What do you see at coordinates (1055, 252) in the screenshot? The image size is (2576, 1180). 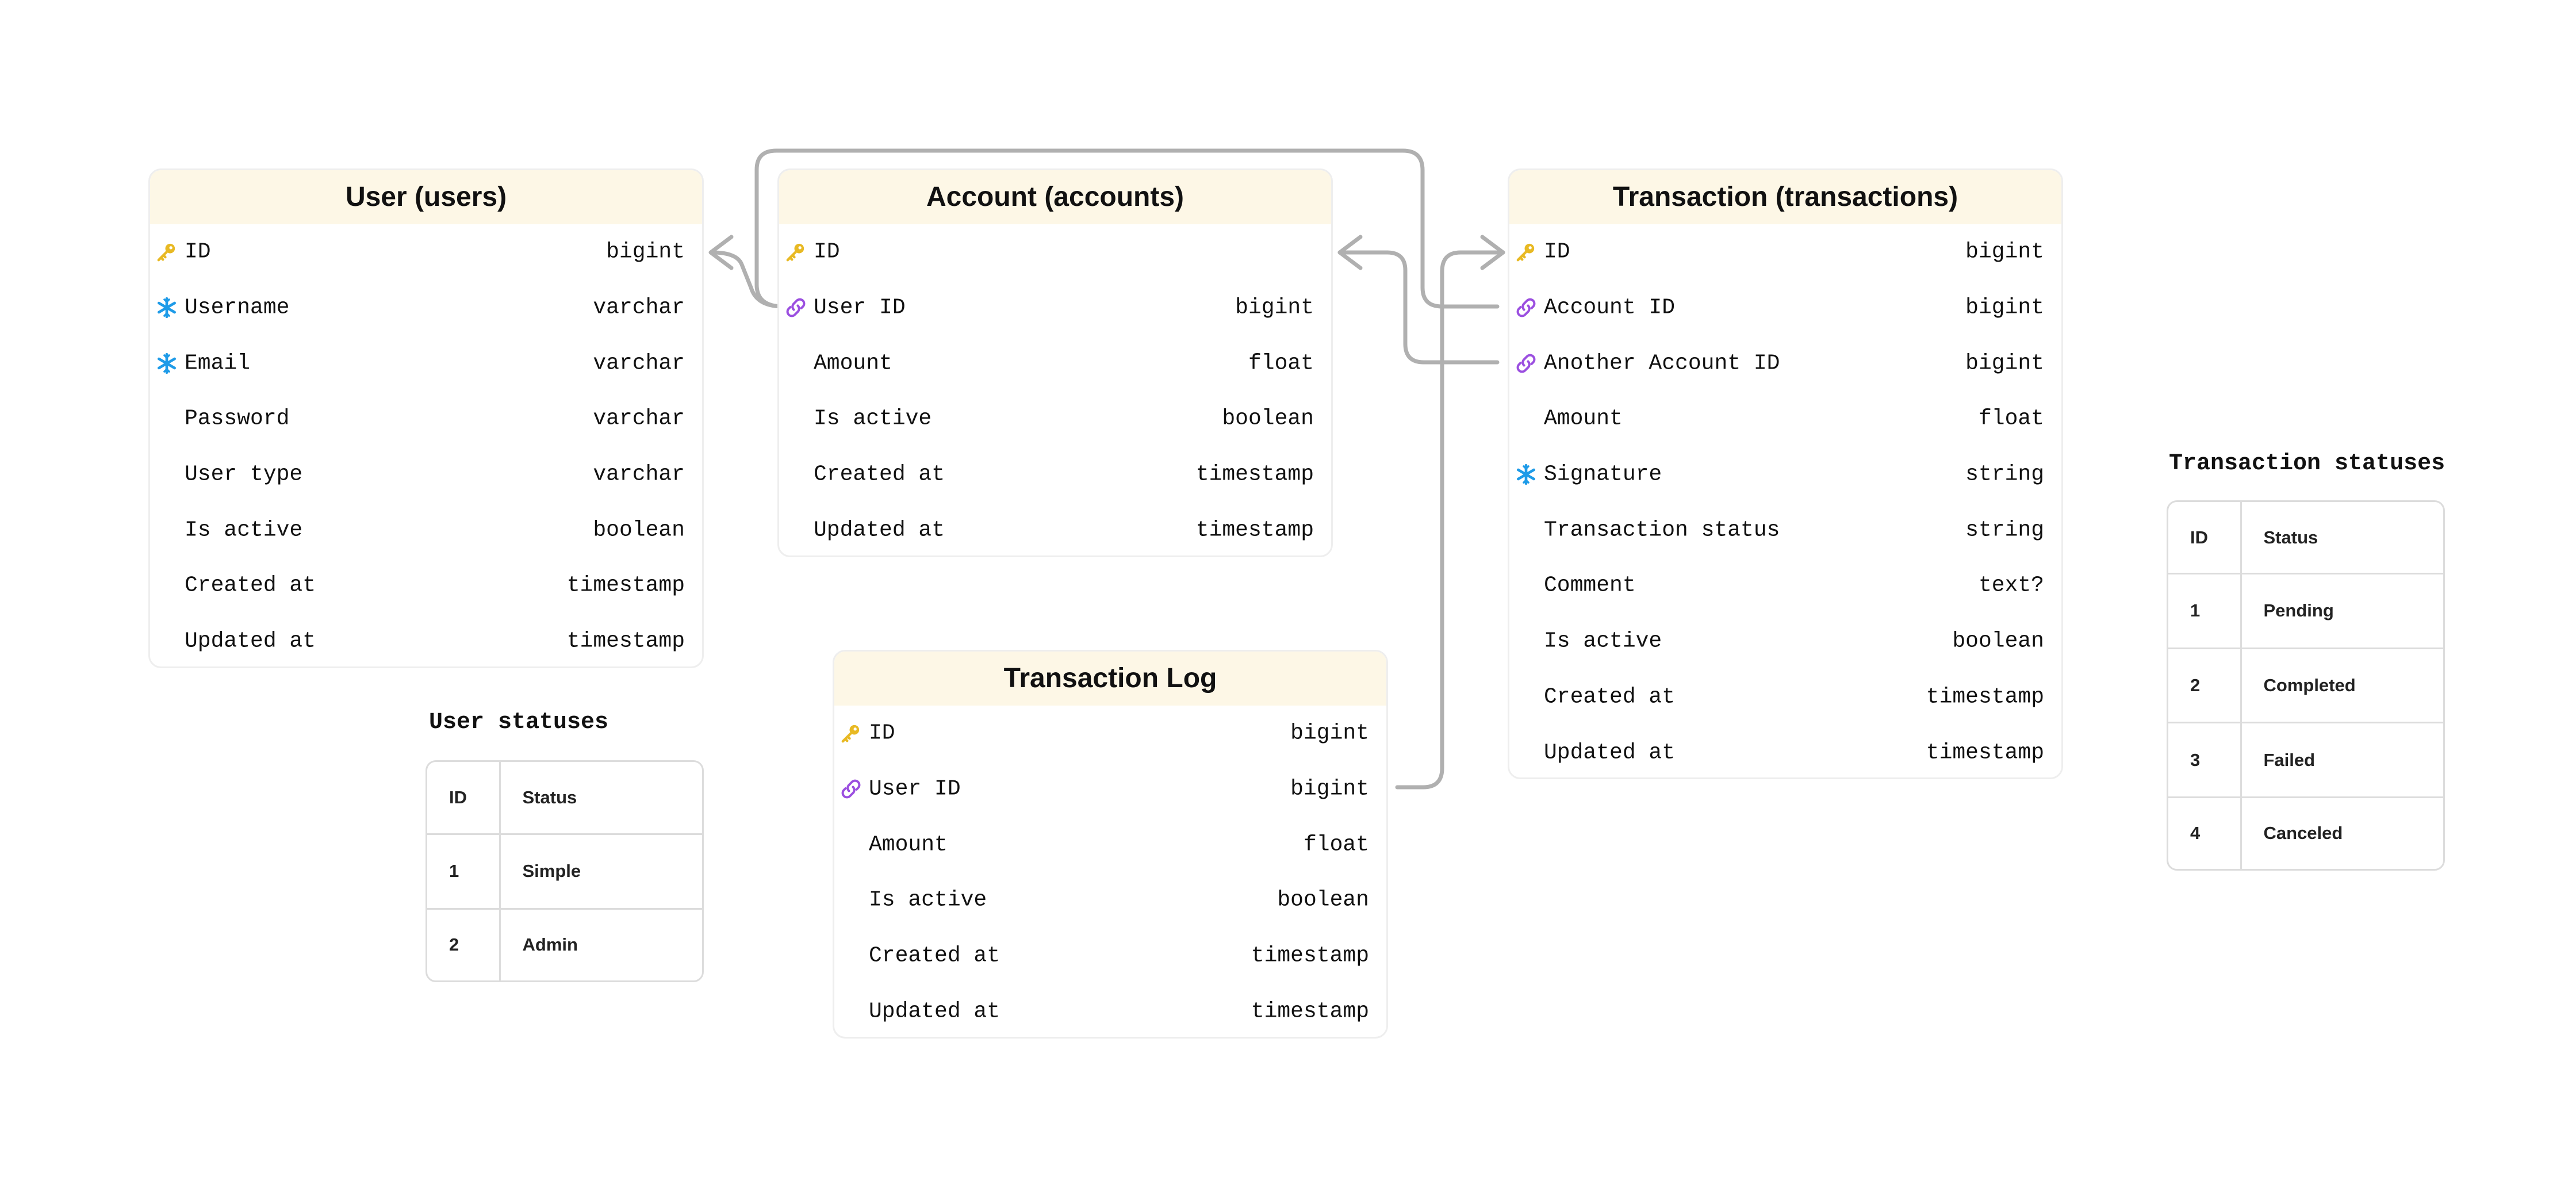 I see `field-row: ID` at bounding box center [1055, 252].